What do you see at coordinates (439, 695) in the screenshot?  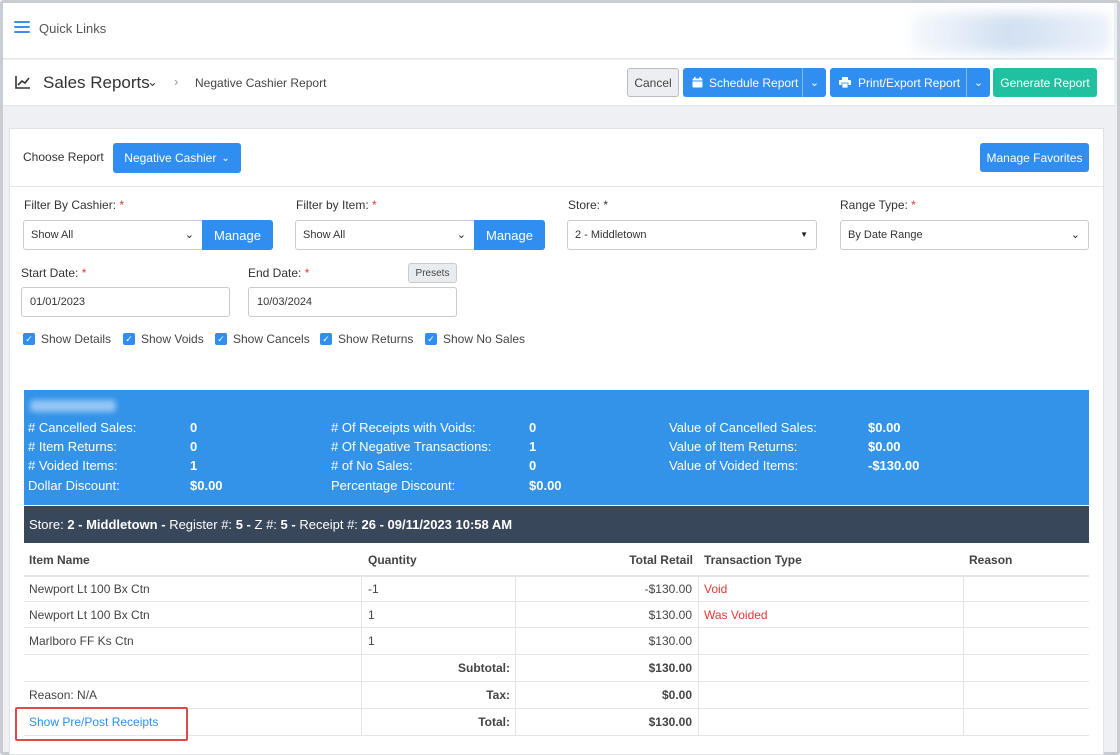 I see `tax-label: Tax:` at bounding box center [439, 695].